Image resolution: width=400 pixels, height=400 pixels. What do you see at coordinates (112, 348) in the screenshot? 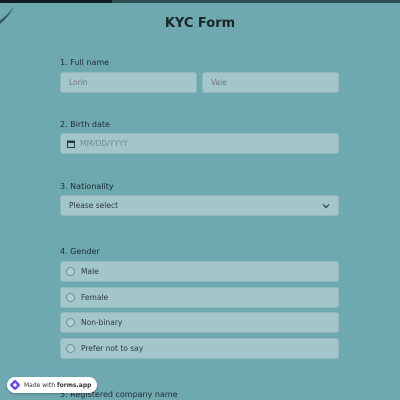
I see `gender-option-label: Prefer not to say` at bounding box center [112, 348].